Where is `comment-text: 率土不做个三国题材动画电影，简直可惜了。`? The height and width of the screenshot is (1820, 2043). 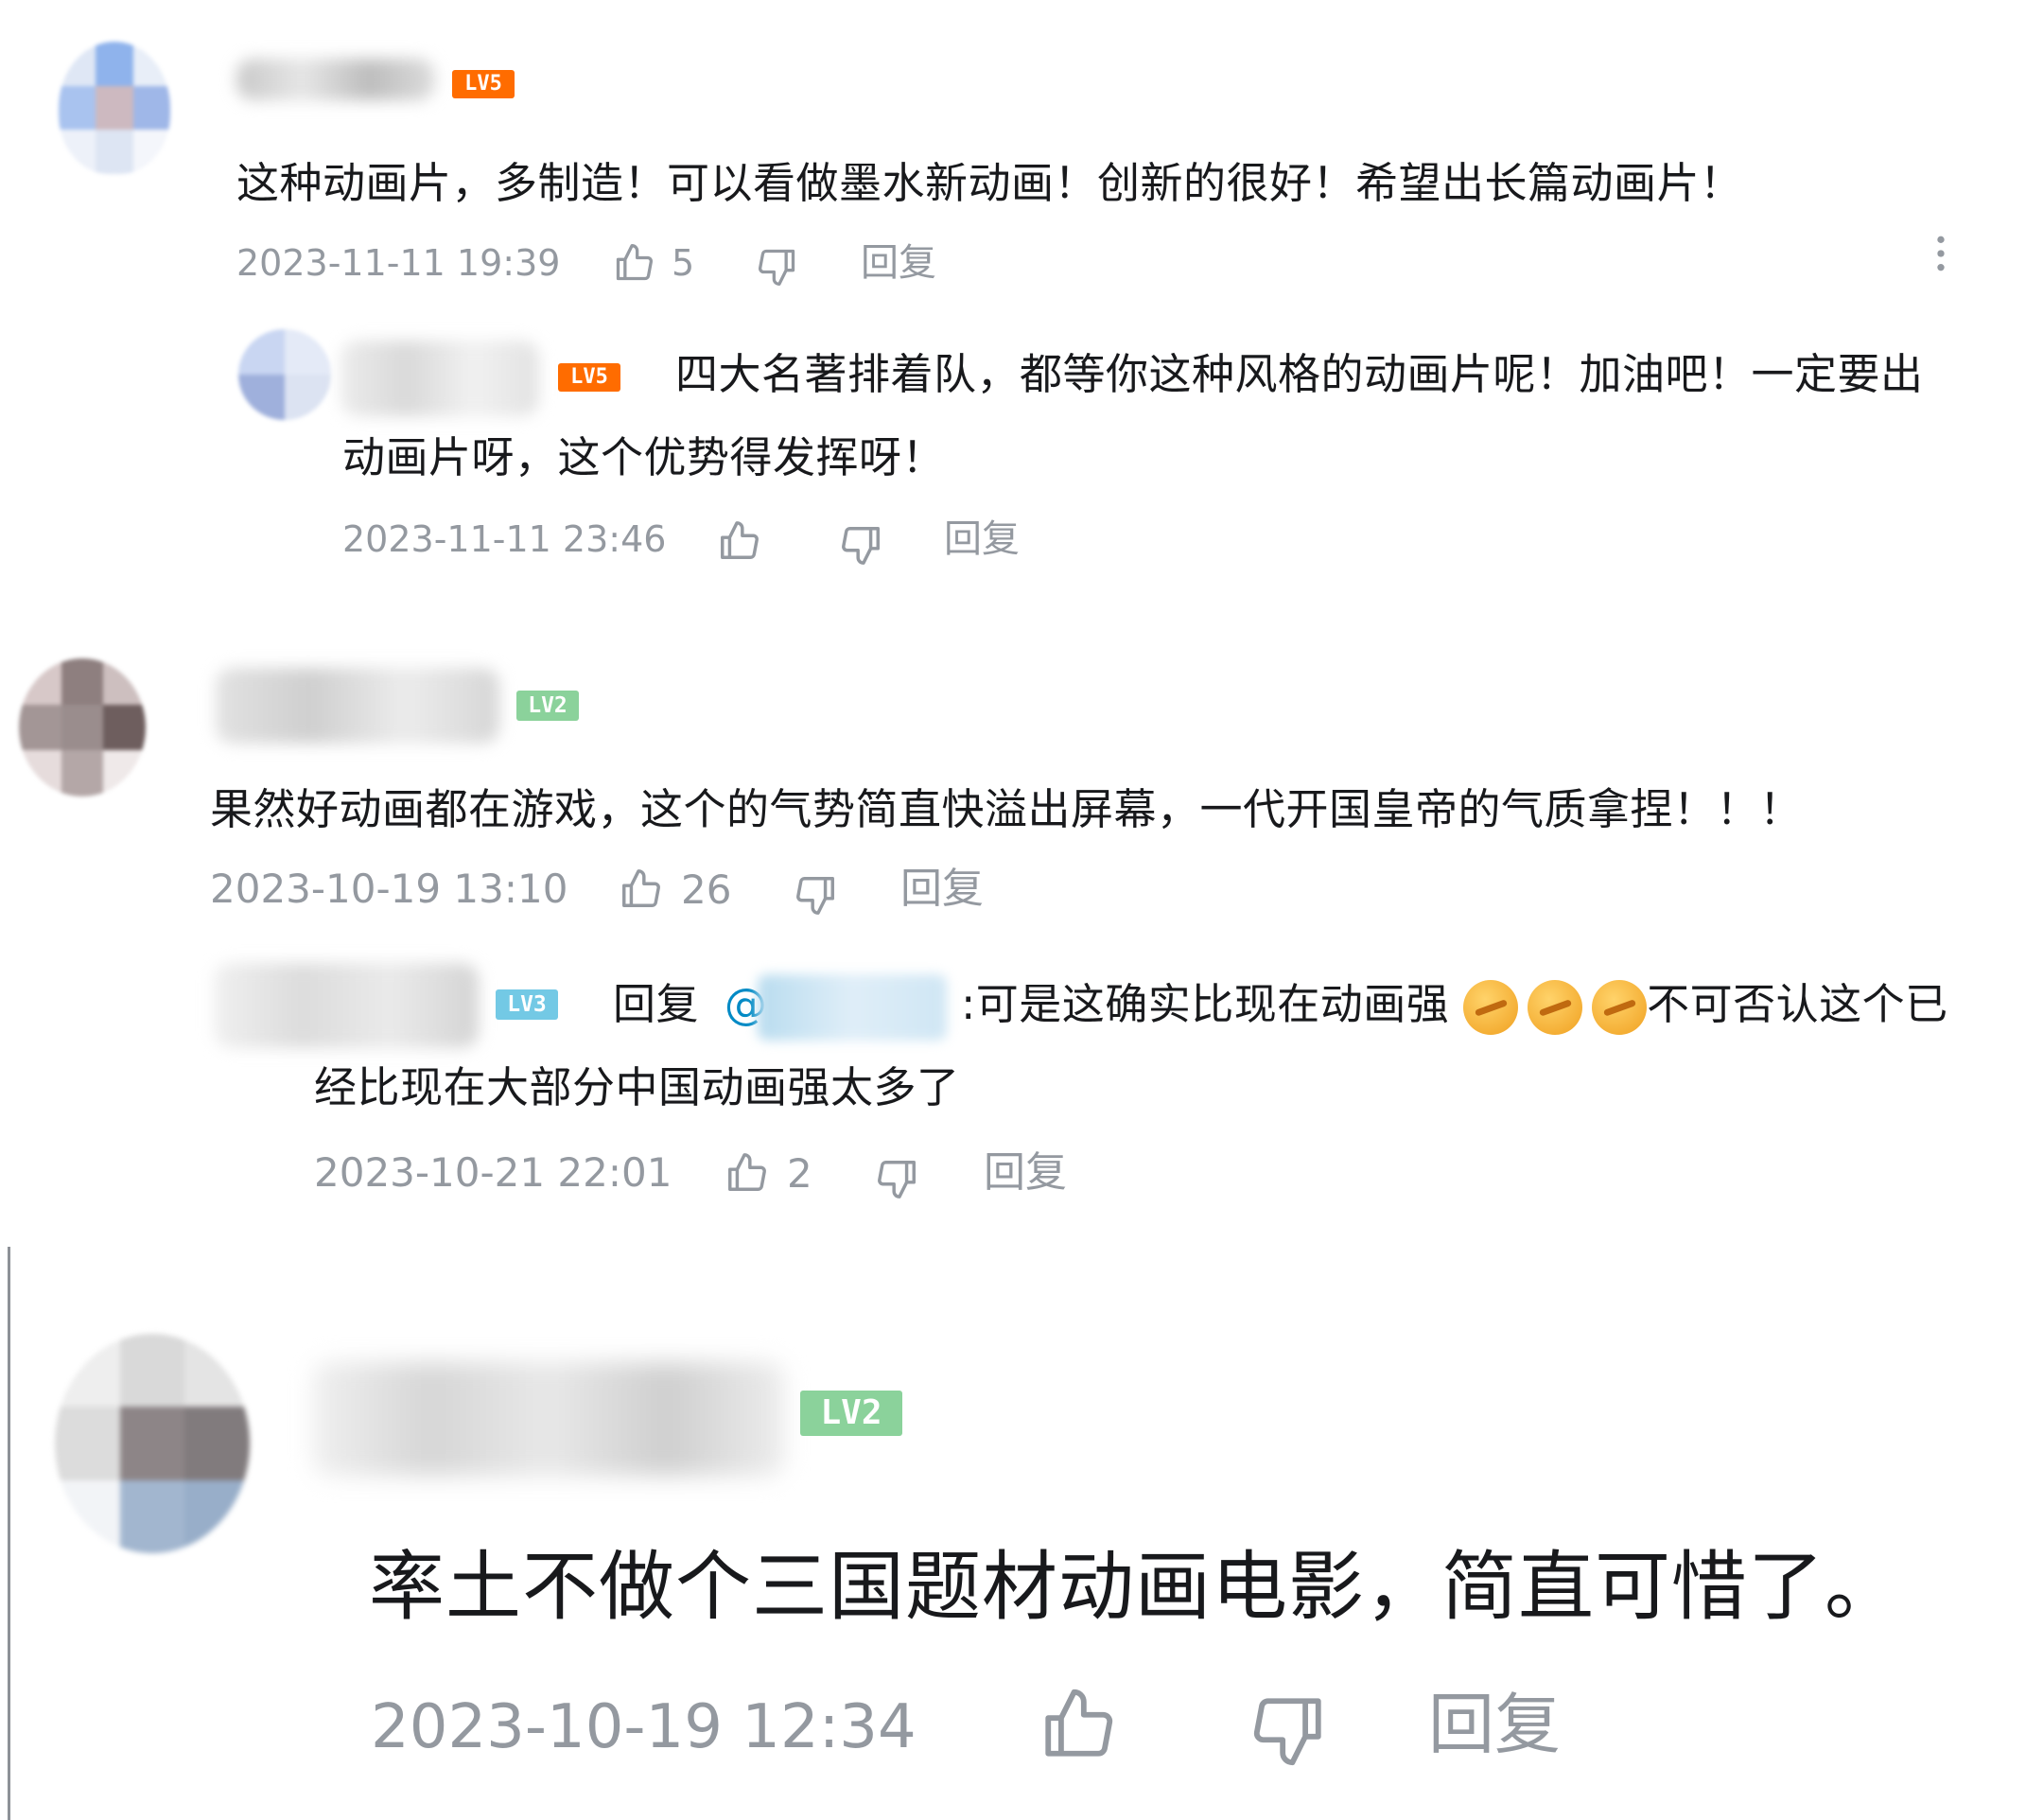
comment-text: 率土不做个三国题材动画电影，简直可惜了。 is located at coordinates (1135, 1587).